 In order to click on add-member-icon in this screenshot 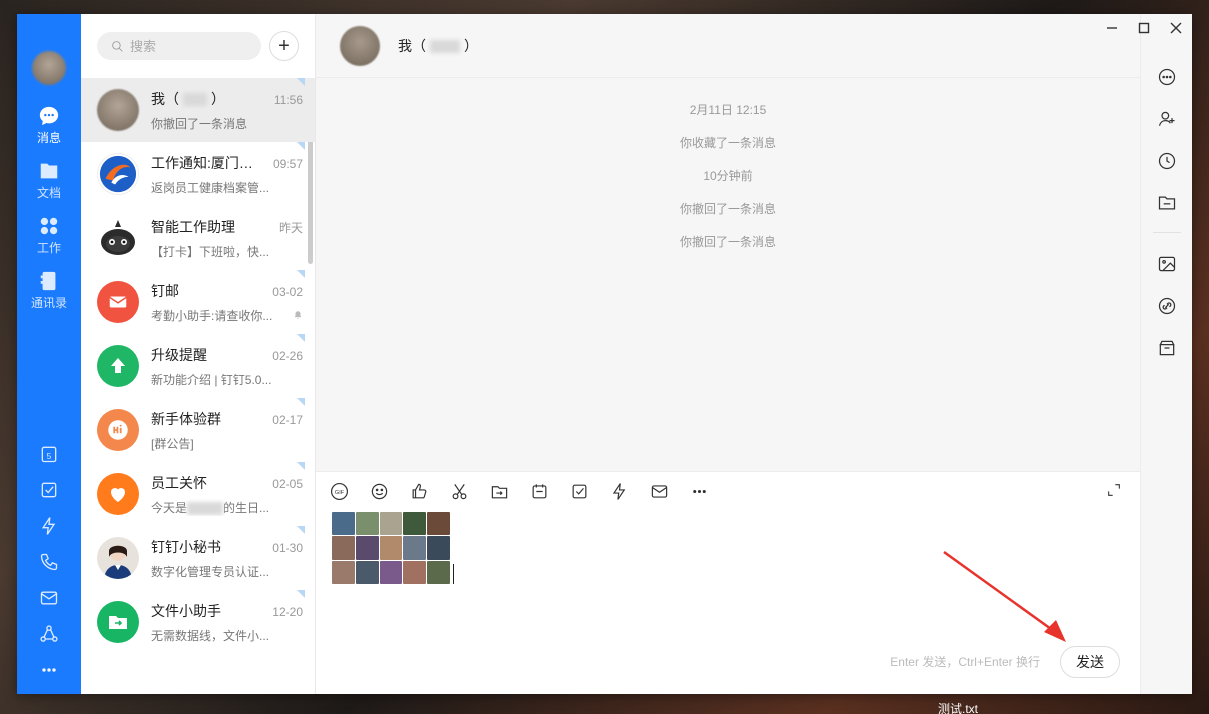, I will do `click(1167, 119)`.